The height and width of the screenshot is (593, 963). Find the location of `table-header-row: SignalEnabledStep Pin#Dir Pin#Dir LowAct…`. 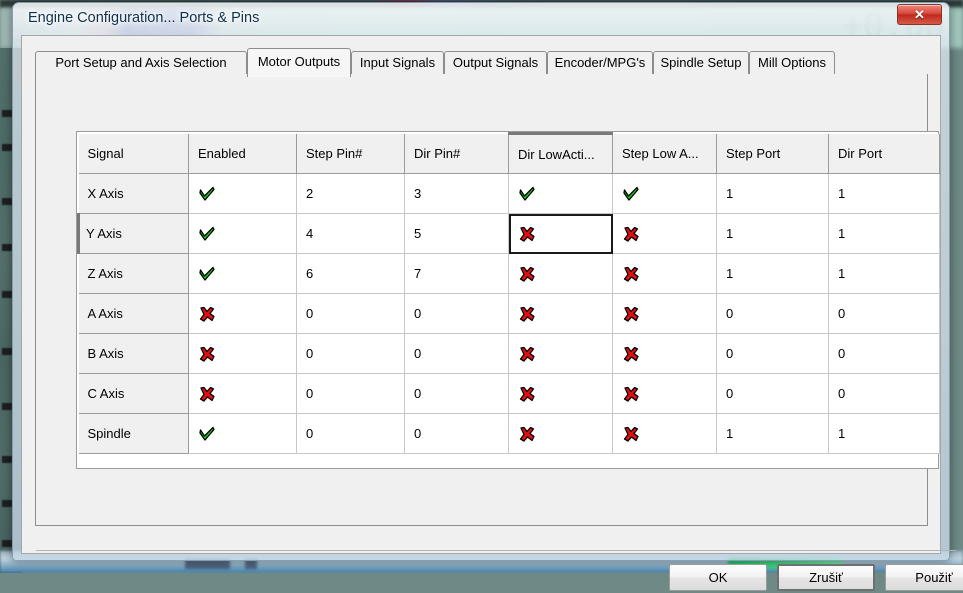

table-header-row: SignalEnabledStep Pin#Dir Pin#Dir LowAct… is located at coordinates (509, 154).